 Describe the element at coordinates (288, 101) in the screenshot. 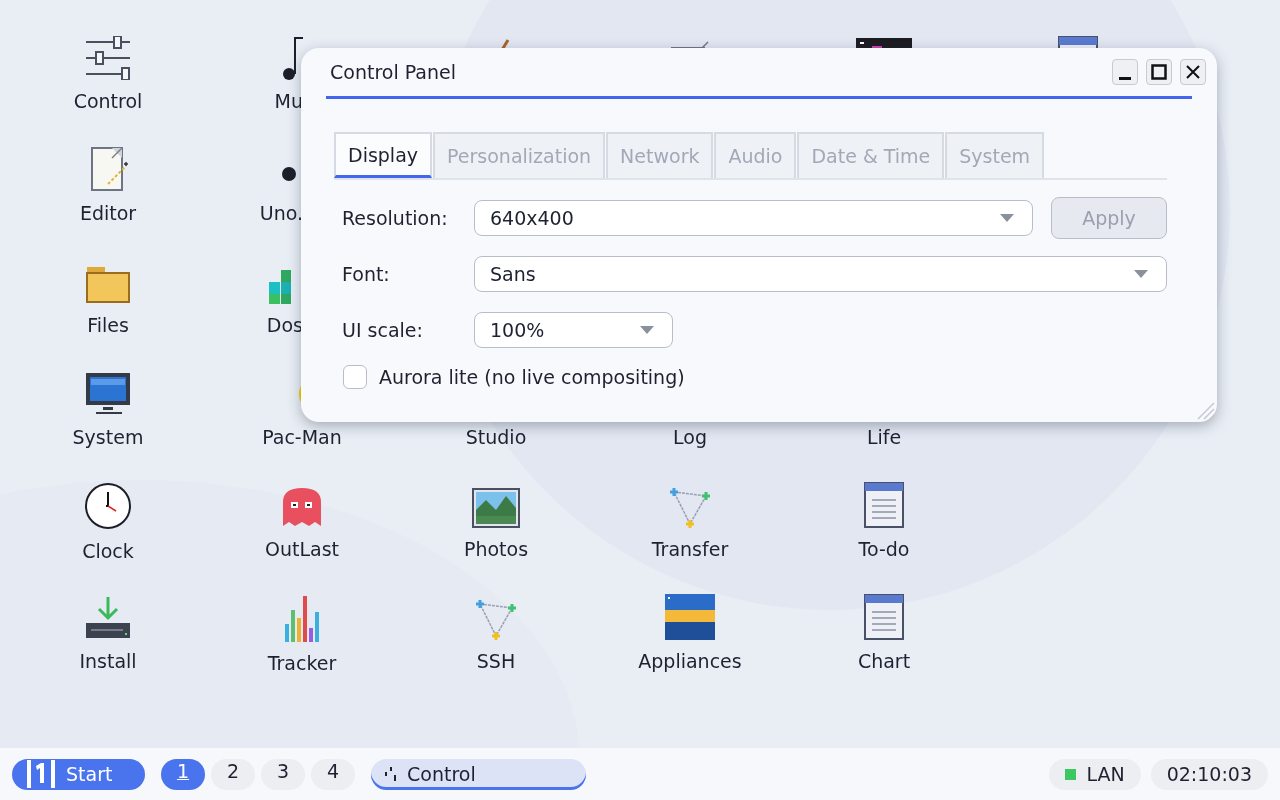

I see `icon-label: Mu` at that location.